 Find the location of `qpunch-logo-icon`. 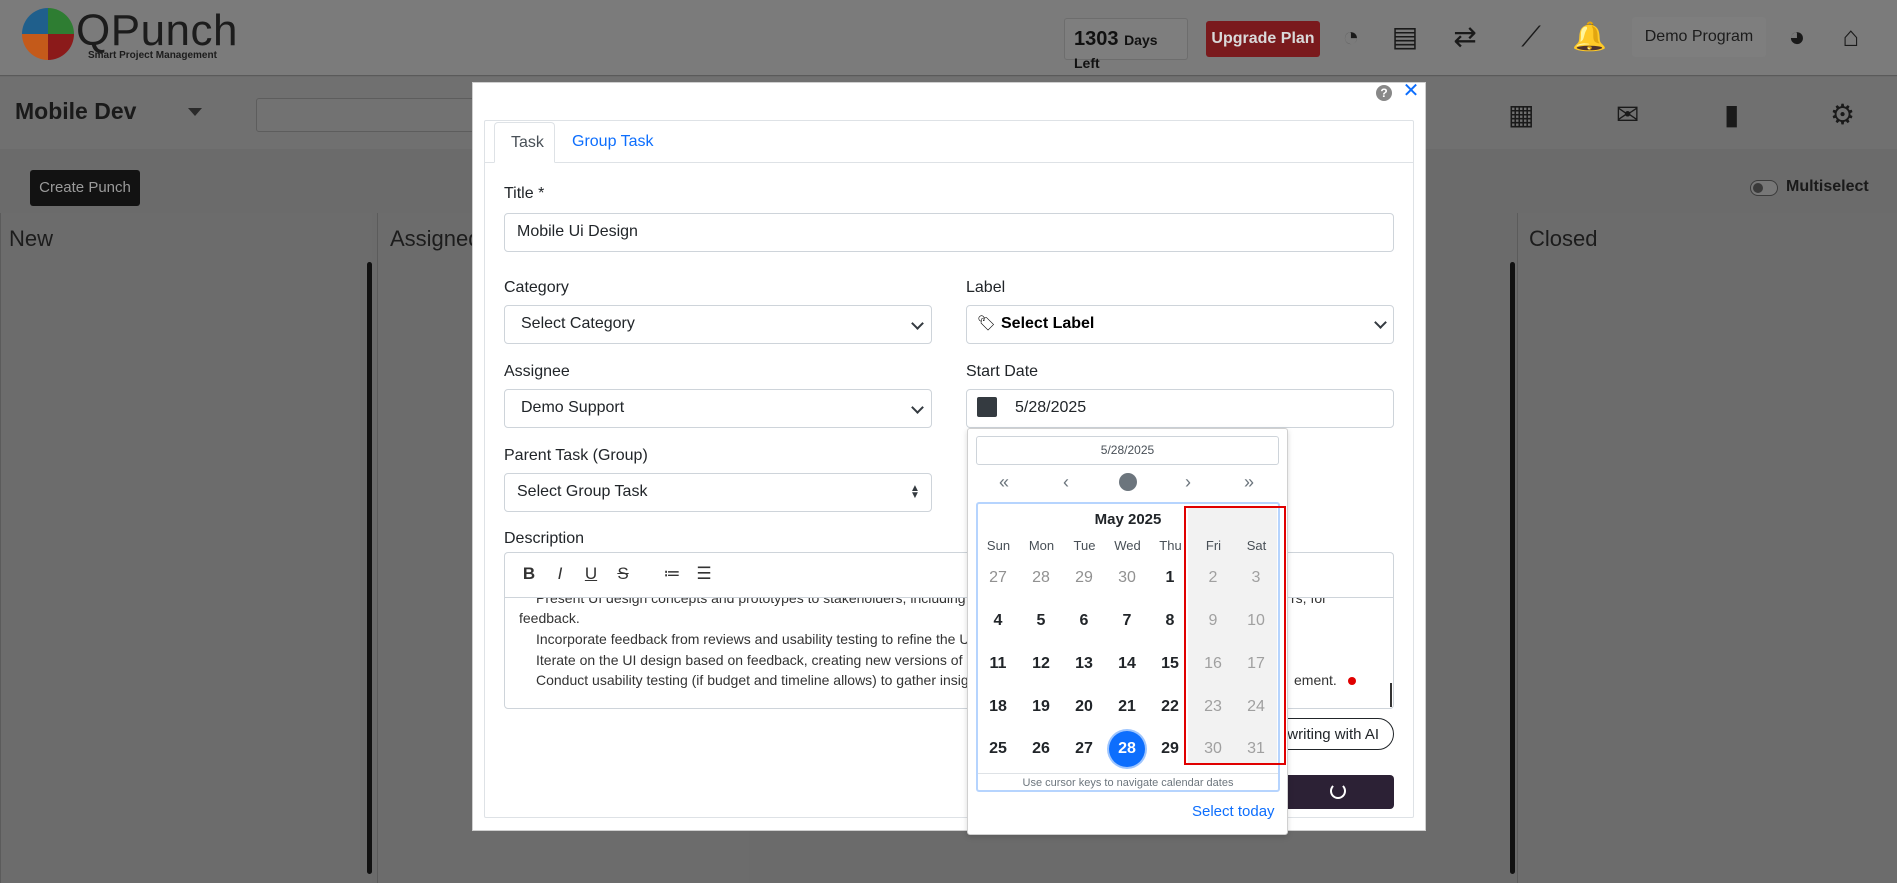

qpunch-logo-icon is located at coordinates (48, 34).